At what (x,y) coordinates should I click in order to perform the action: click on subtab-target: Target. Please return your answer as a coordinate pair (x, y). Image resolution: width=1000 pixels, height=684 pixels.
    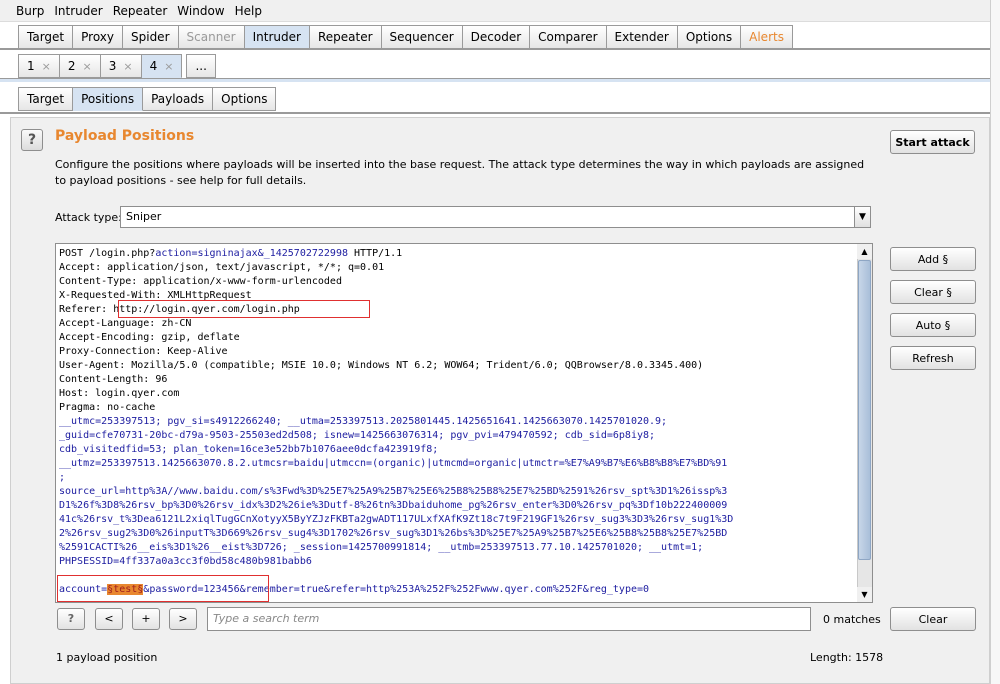
    Looking at the image, I should click on (46, 99).